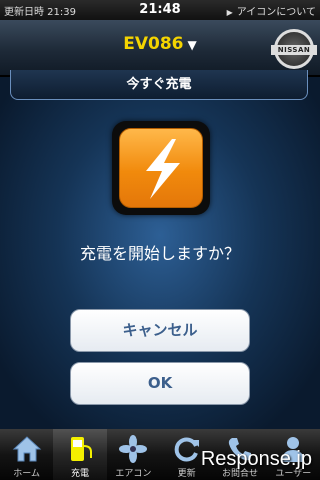 The height and width of the screenshot is (480, 320). Describe the element at coordinates (159, 85) in the screenshot. I see `charge-now-tab: 今すぐ充電` at that location.